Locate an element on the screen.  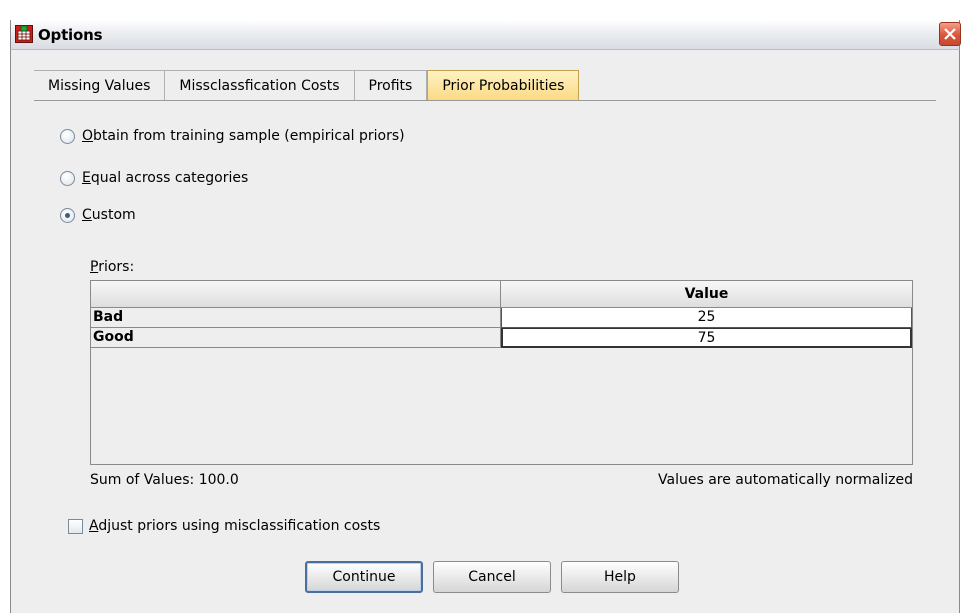
value-cell: 25 is located at coordinates (706, 318).